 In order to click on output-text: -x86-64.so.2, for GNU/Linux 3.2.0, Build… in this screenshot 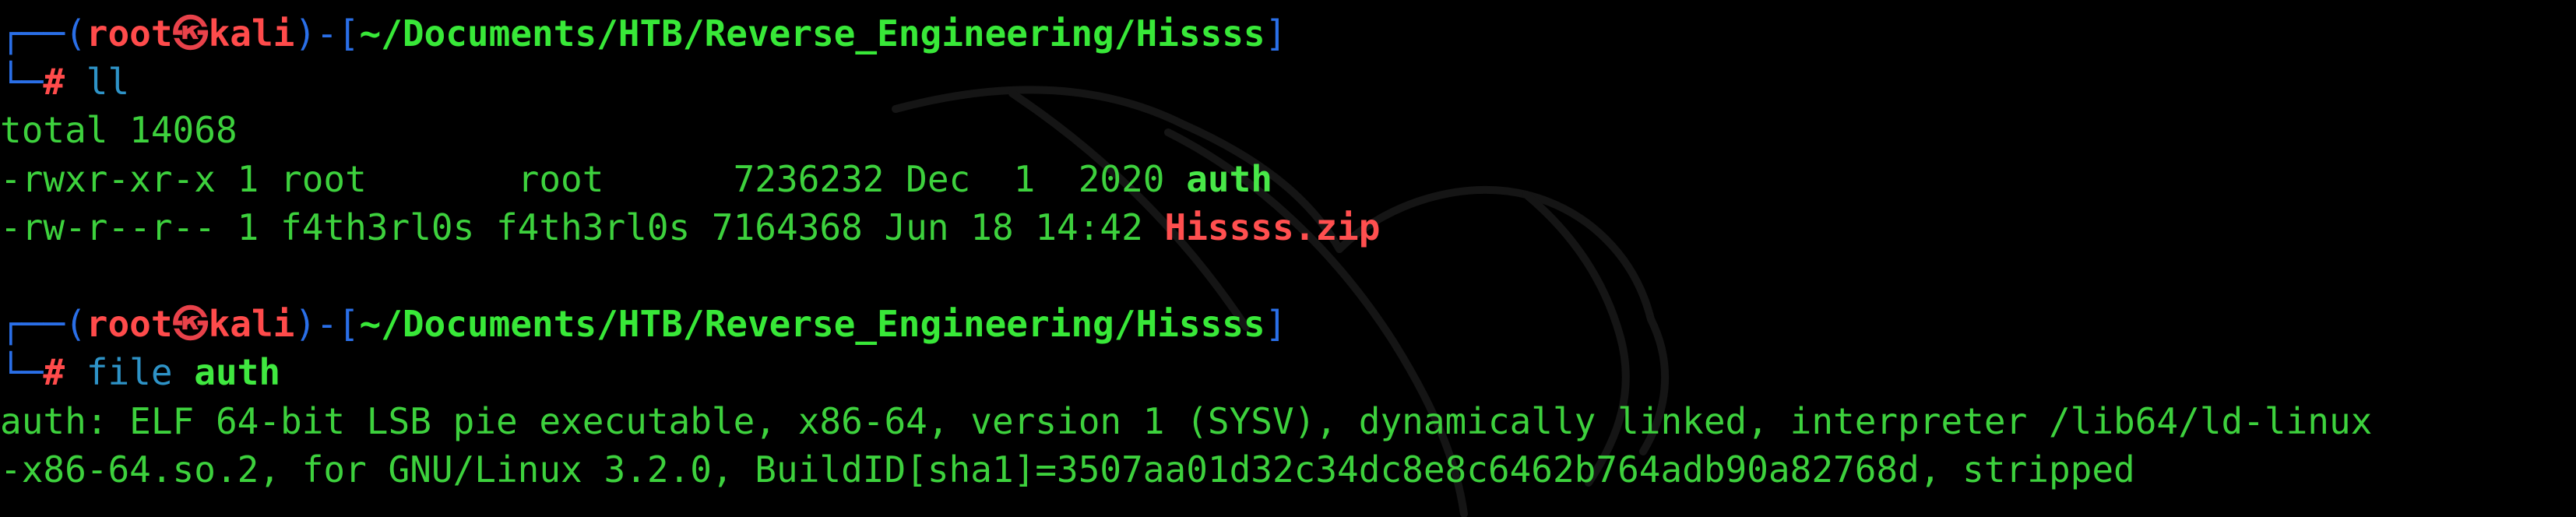, I will do `click(1067, 470)`.